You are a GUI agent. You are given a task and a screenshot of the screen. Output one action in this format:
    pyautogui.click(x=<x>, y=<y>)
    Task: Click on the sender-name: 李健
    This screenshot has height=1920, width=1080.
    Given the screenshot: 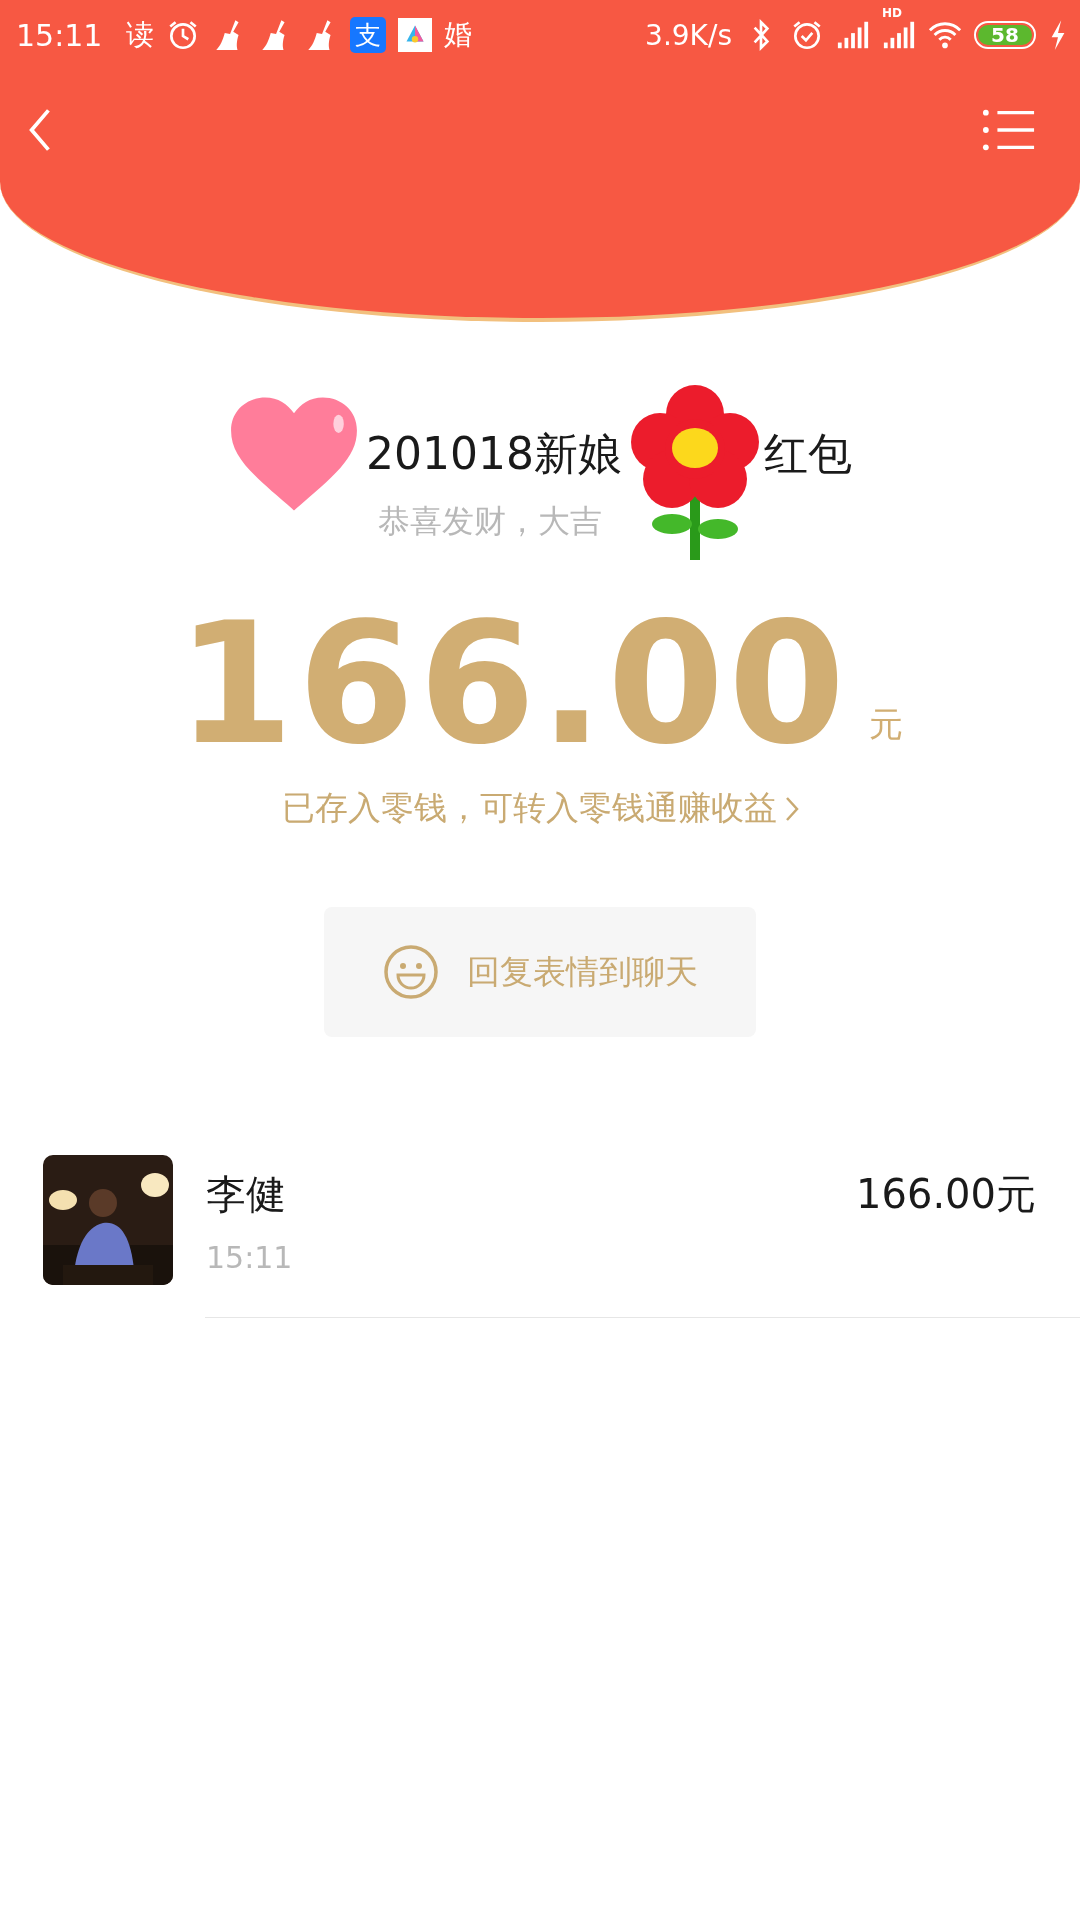 What is the action you would take?
    pyautogui.click(x=246, y=1194)
    